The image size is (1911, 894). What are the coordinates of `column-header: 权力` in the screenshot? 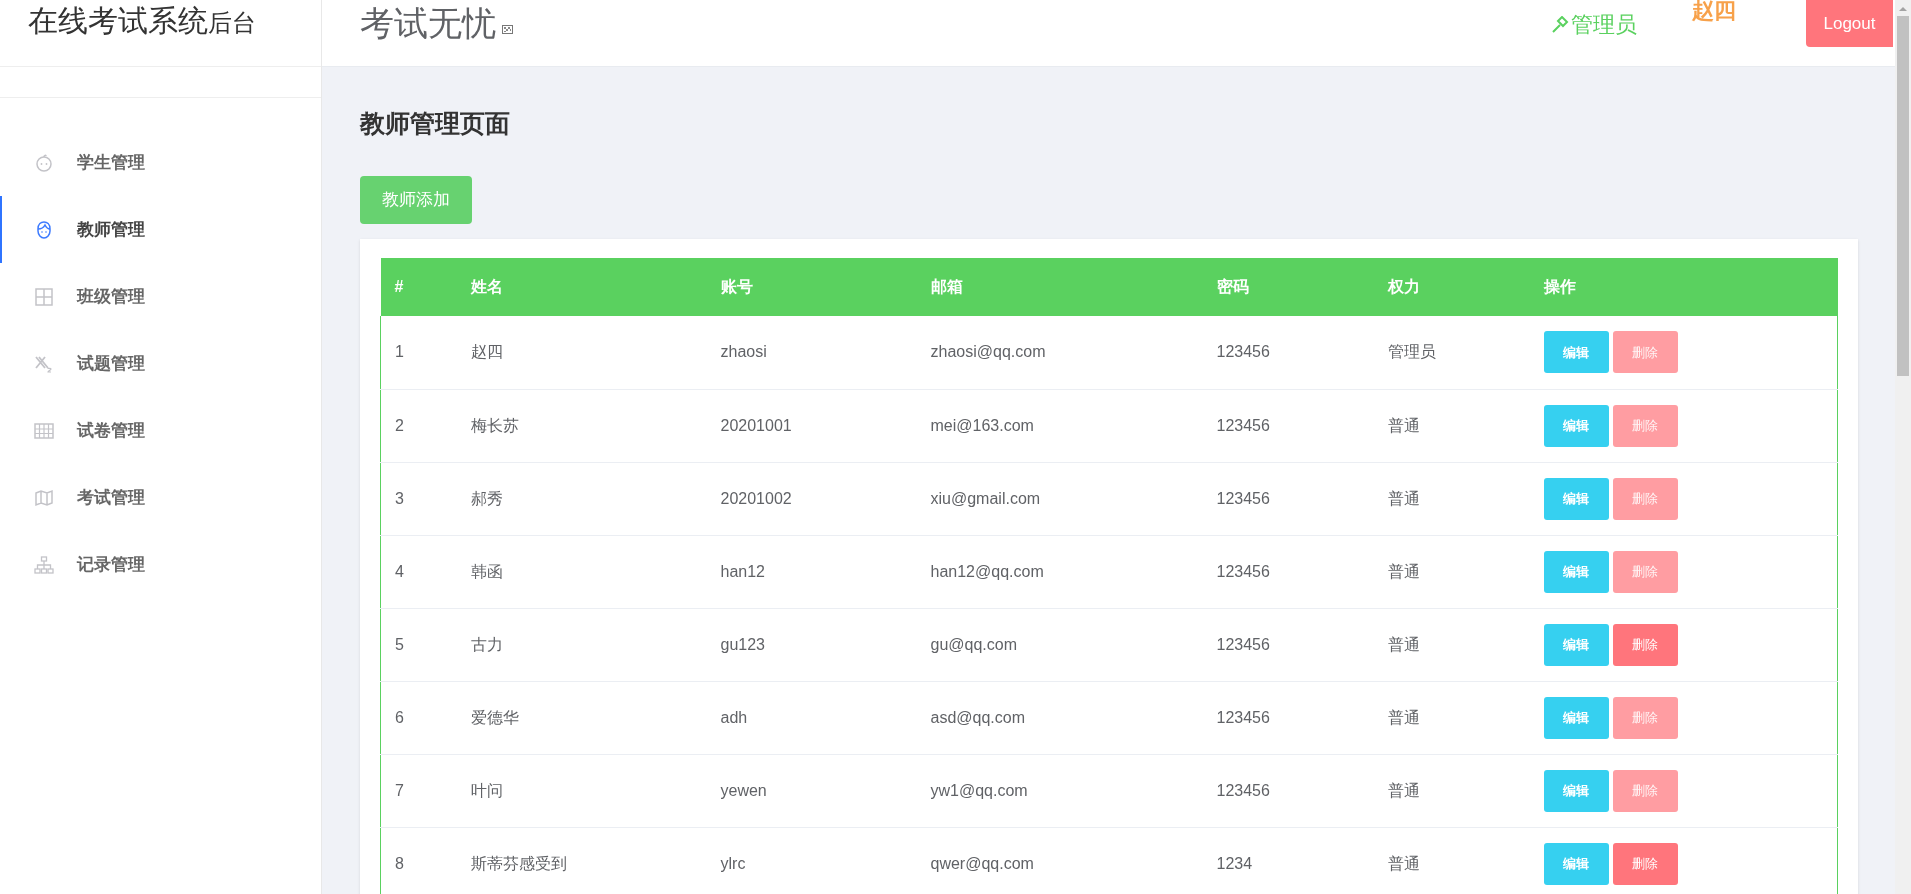 It's located at (1451, 287).